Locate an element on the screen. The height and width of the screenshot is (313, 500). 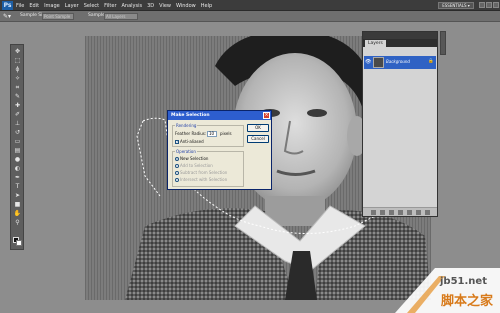
zoom-tool-icon: ⚲ is located at coordinates (17, 222).